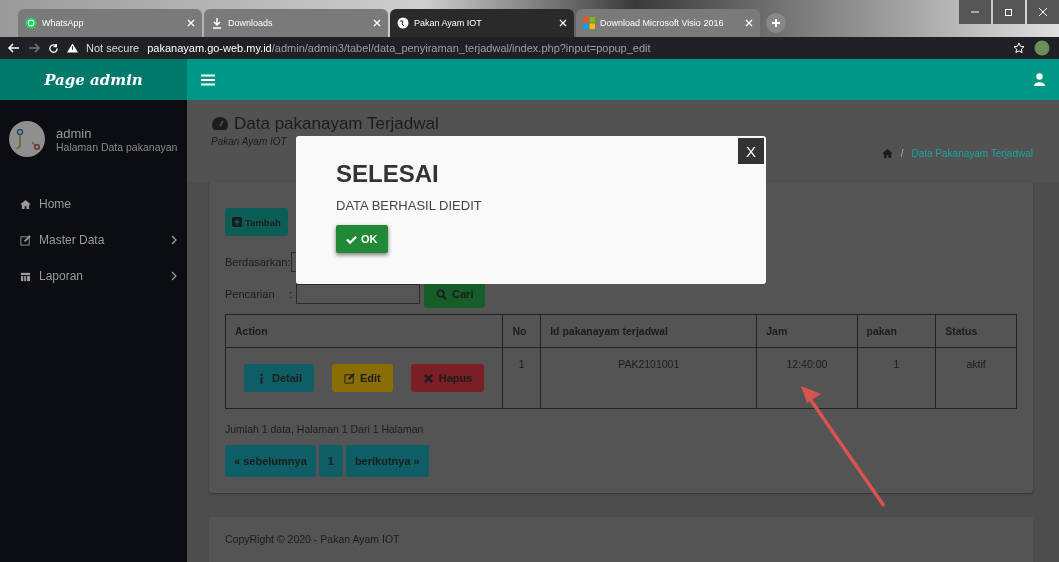  What do you see at coordinates (806, 331) in the screenshot?
I see `column-header: Jam` at bounding box center [806, 331].